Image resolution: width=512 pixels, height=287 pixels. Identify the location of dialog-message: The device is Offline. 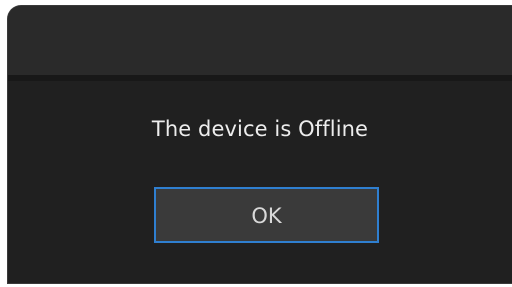
(260, 129).